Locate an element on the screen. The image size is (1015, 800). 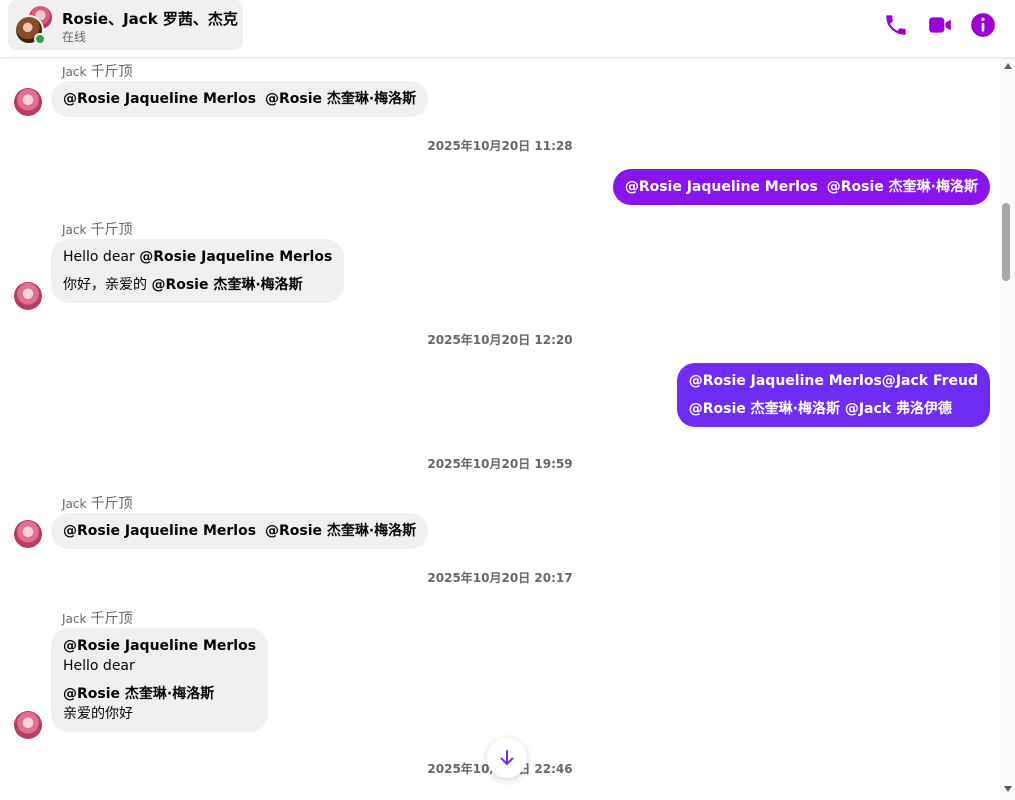
scroll-up-arrow is located at coordinates (1008, 66).